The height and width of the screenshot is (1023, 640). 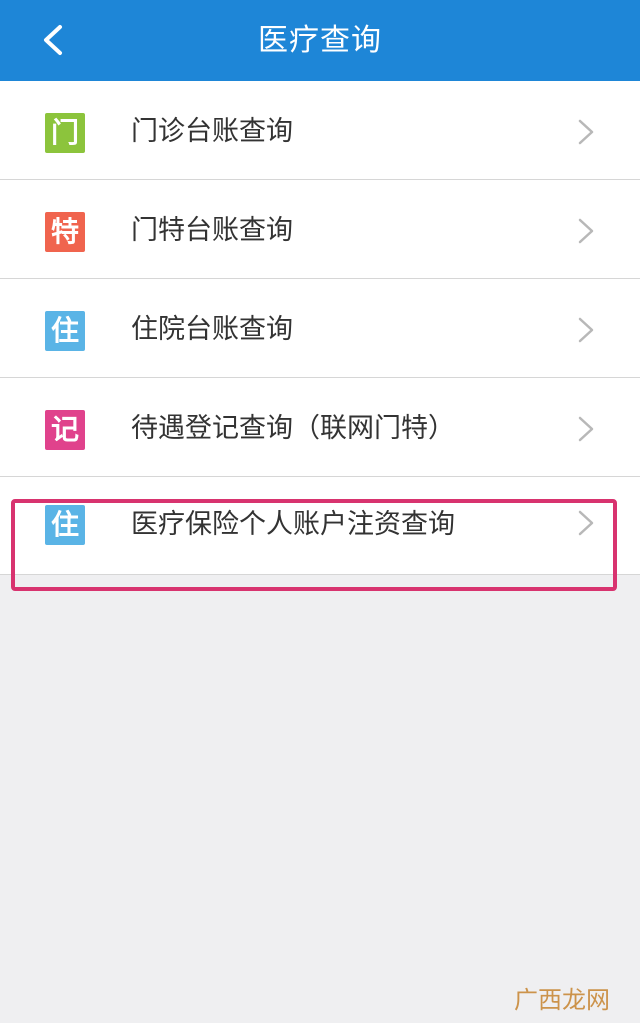 What do you see at coordinates (65, 232) in the screenshot?
I see `special-outpatient-icon: 特` at bounding box center [65, 232].